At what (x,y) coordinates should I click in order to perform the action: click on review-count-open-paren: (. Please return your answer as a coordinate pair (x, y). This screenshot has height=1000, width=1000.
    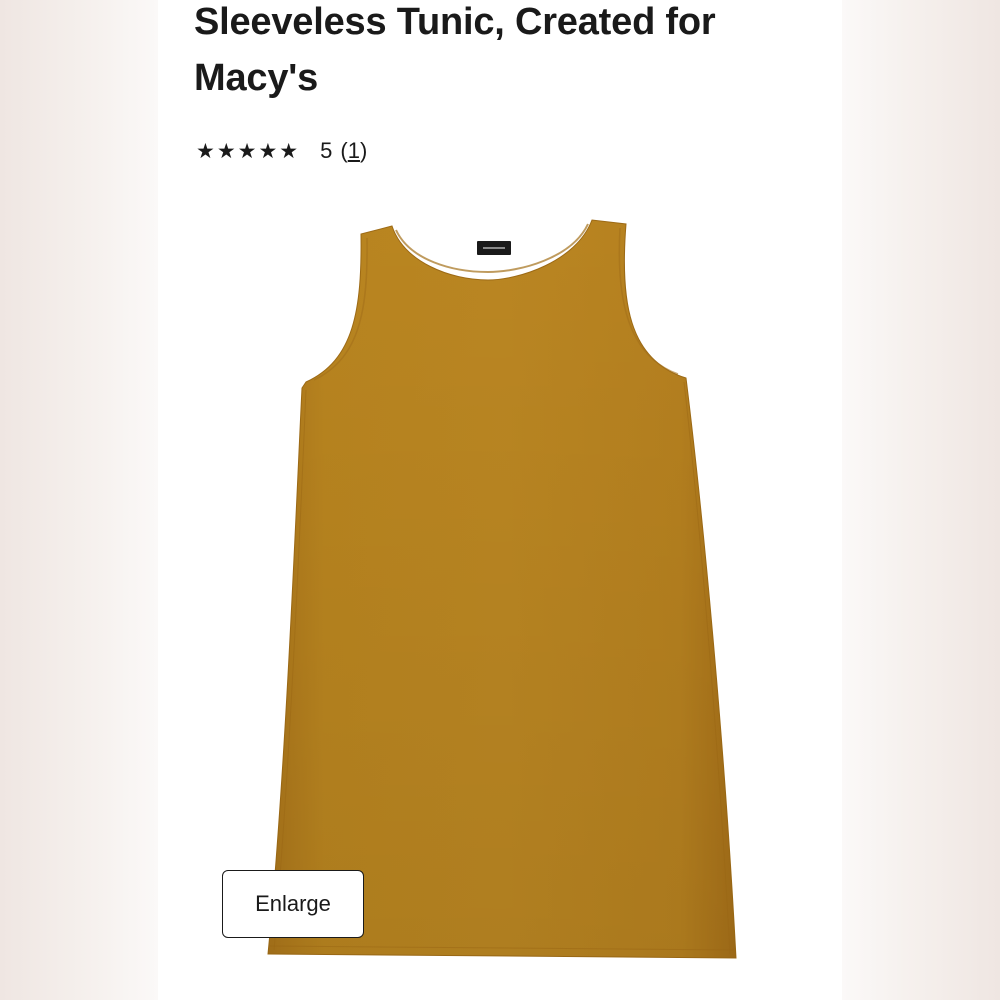
    Looking at the image, I should click on (344, 150).